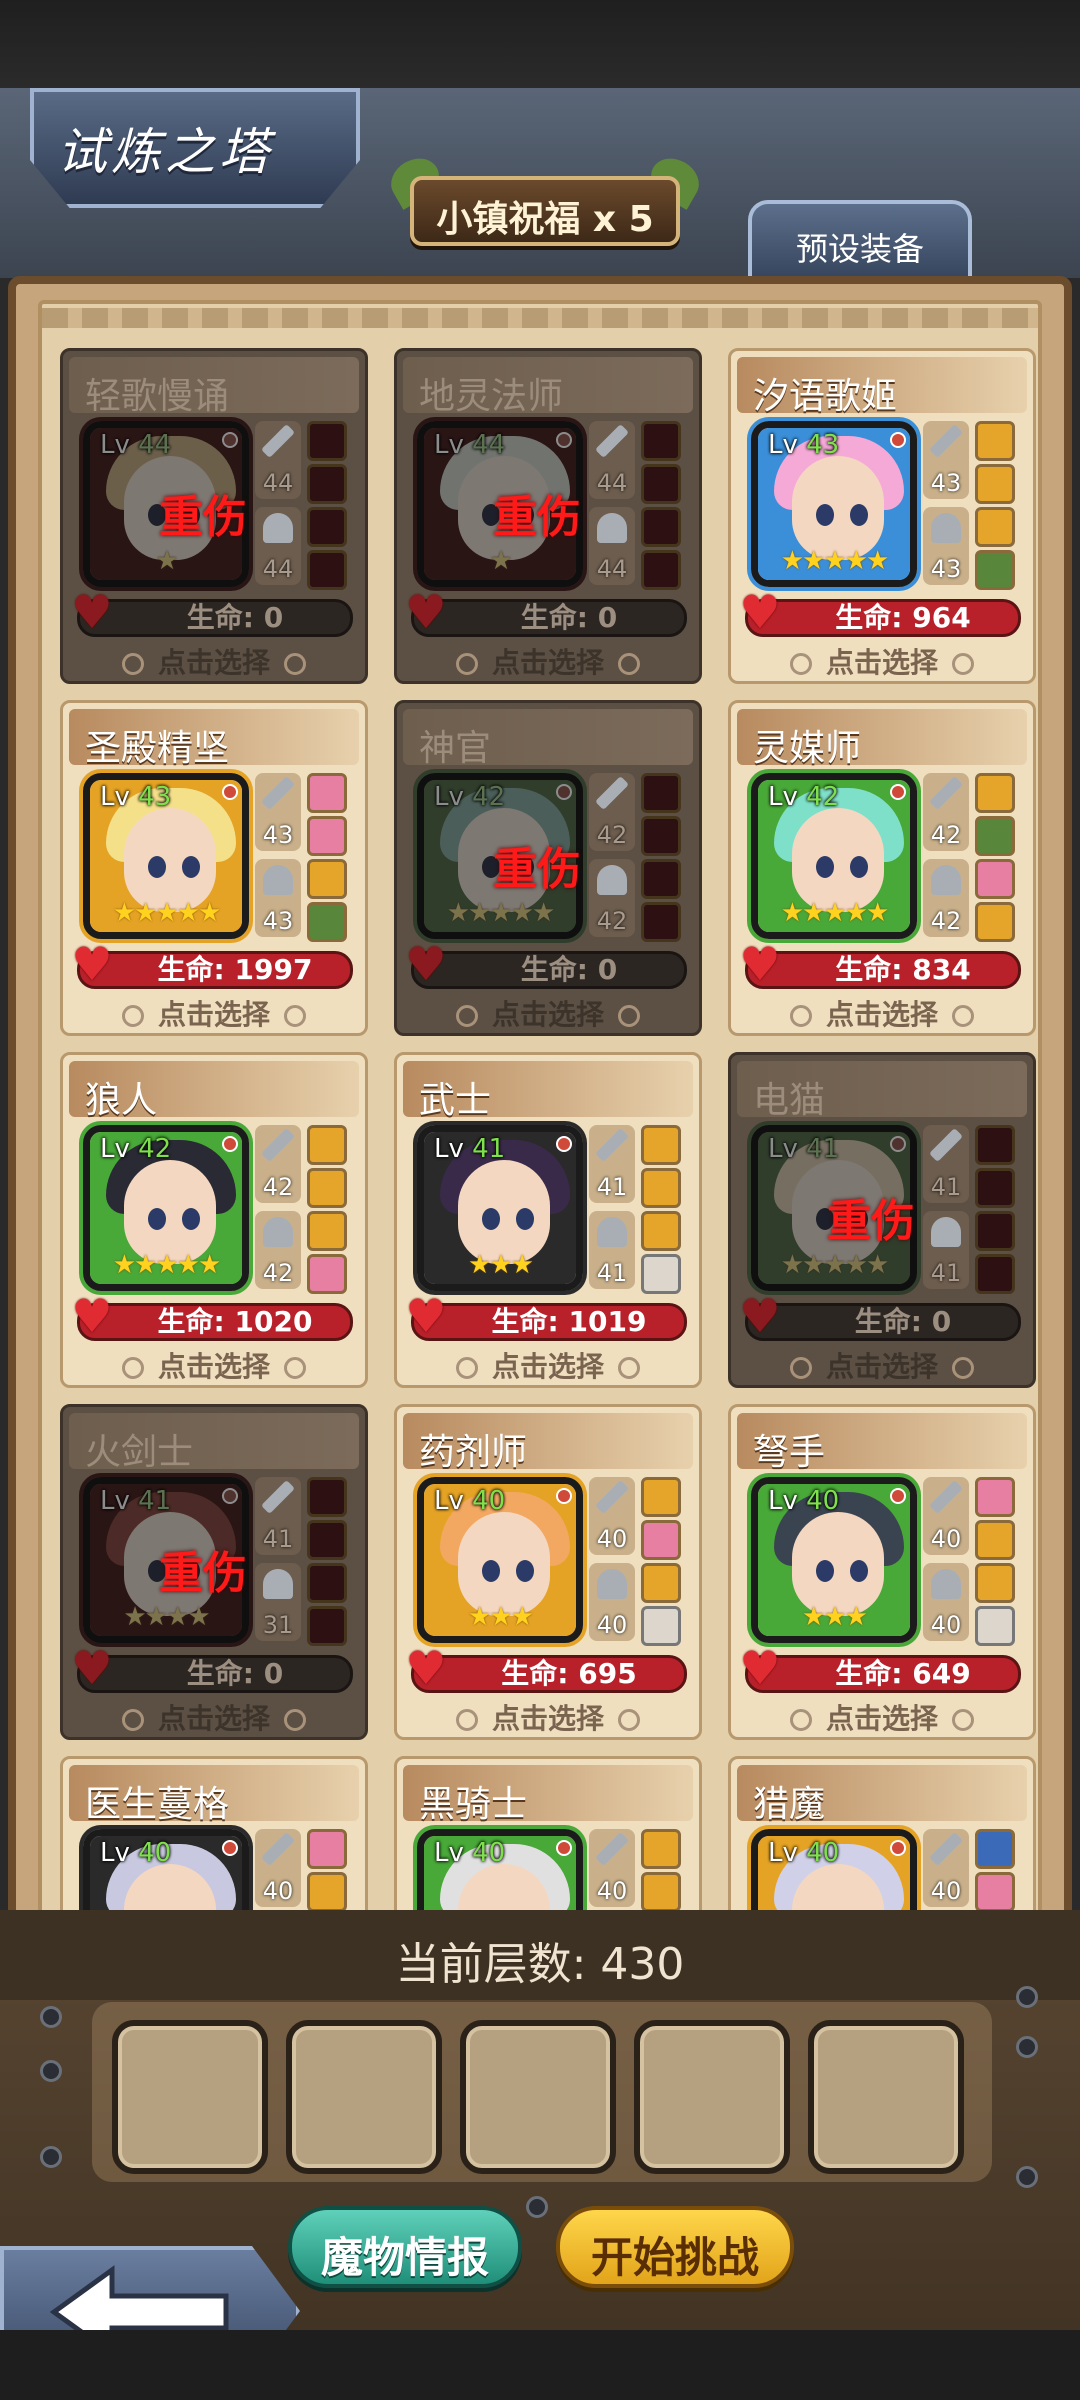 The height and width of the screenshot is (2400, 1080). Describe the element at coordinates (170, 1212) in the screenshot. I see `portrait-face` at that location.